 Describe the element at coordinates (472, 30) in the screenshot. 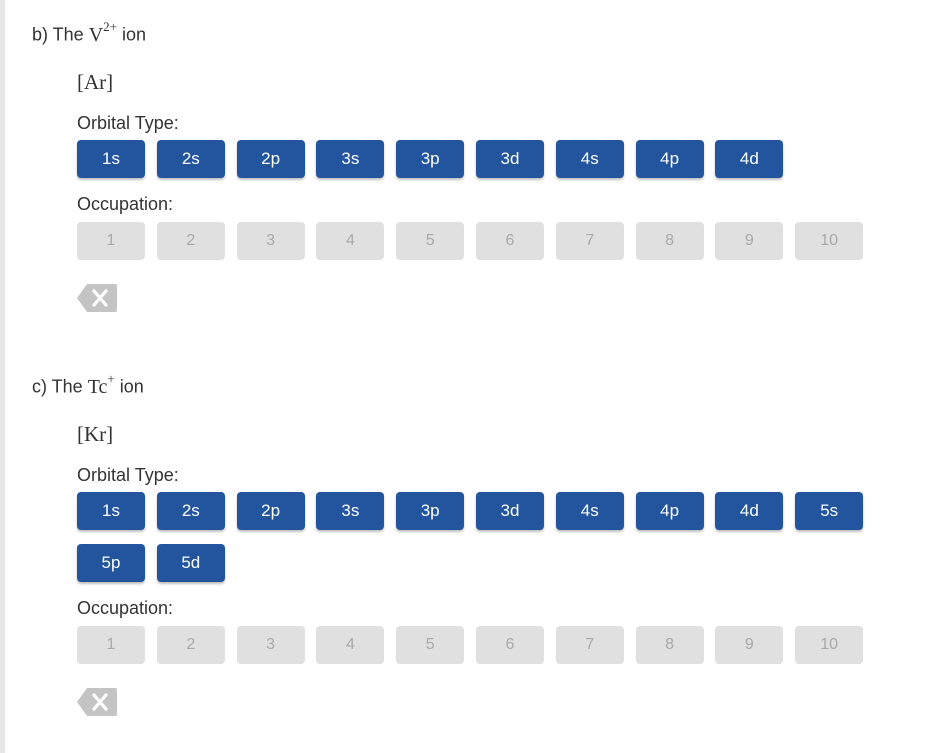

I see `question-title: b) The V2+ ion` at that location.